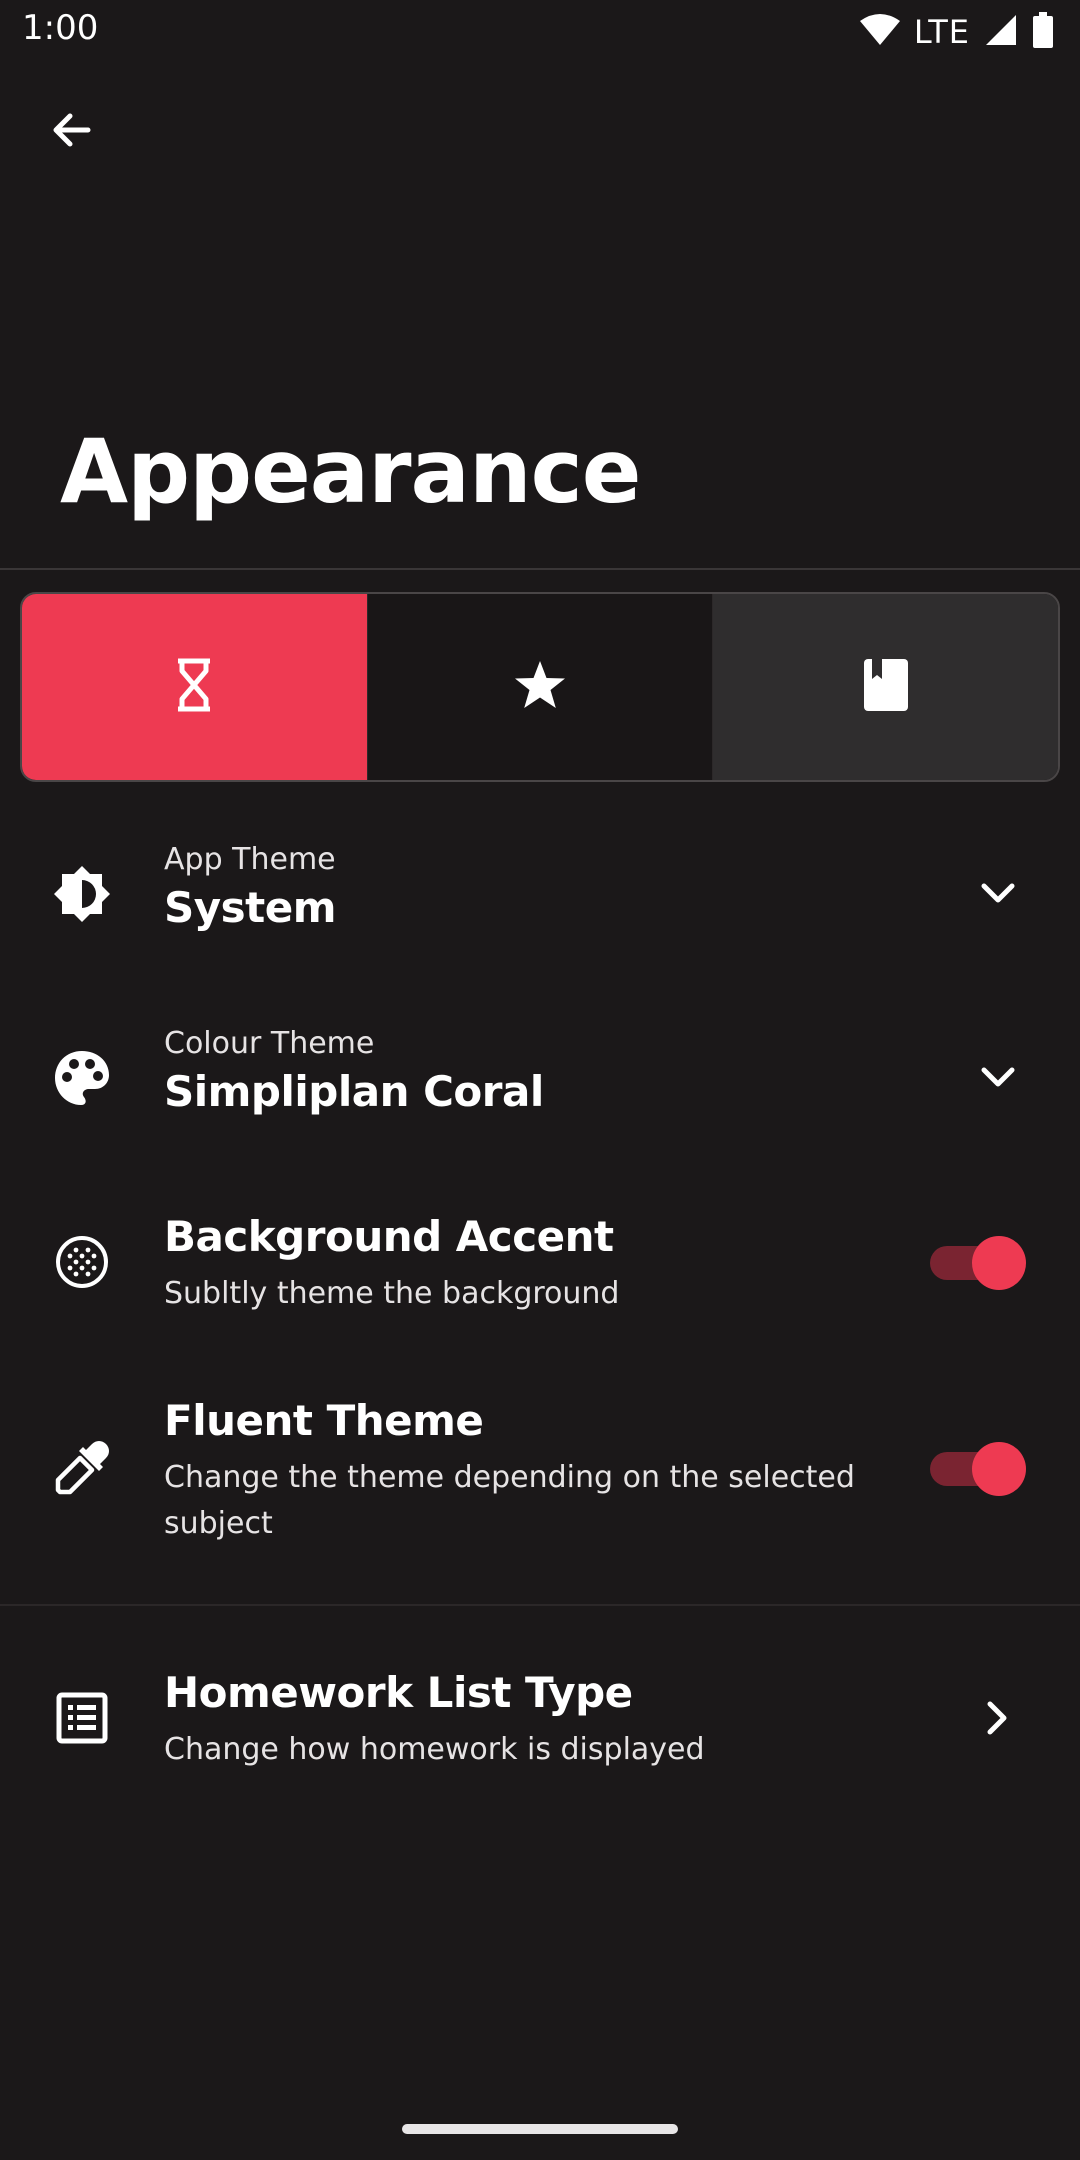 The height and width of the screenshot is (2160, 1080). What do you see at coordinates (540, 1605) in the screenshot?
I see `section-divider` at bounding box center [540, 1605].